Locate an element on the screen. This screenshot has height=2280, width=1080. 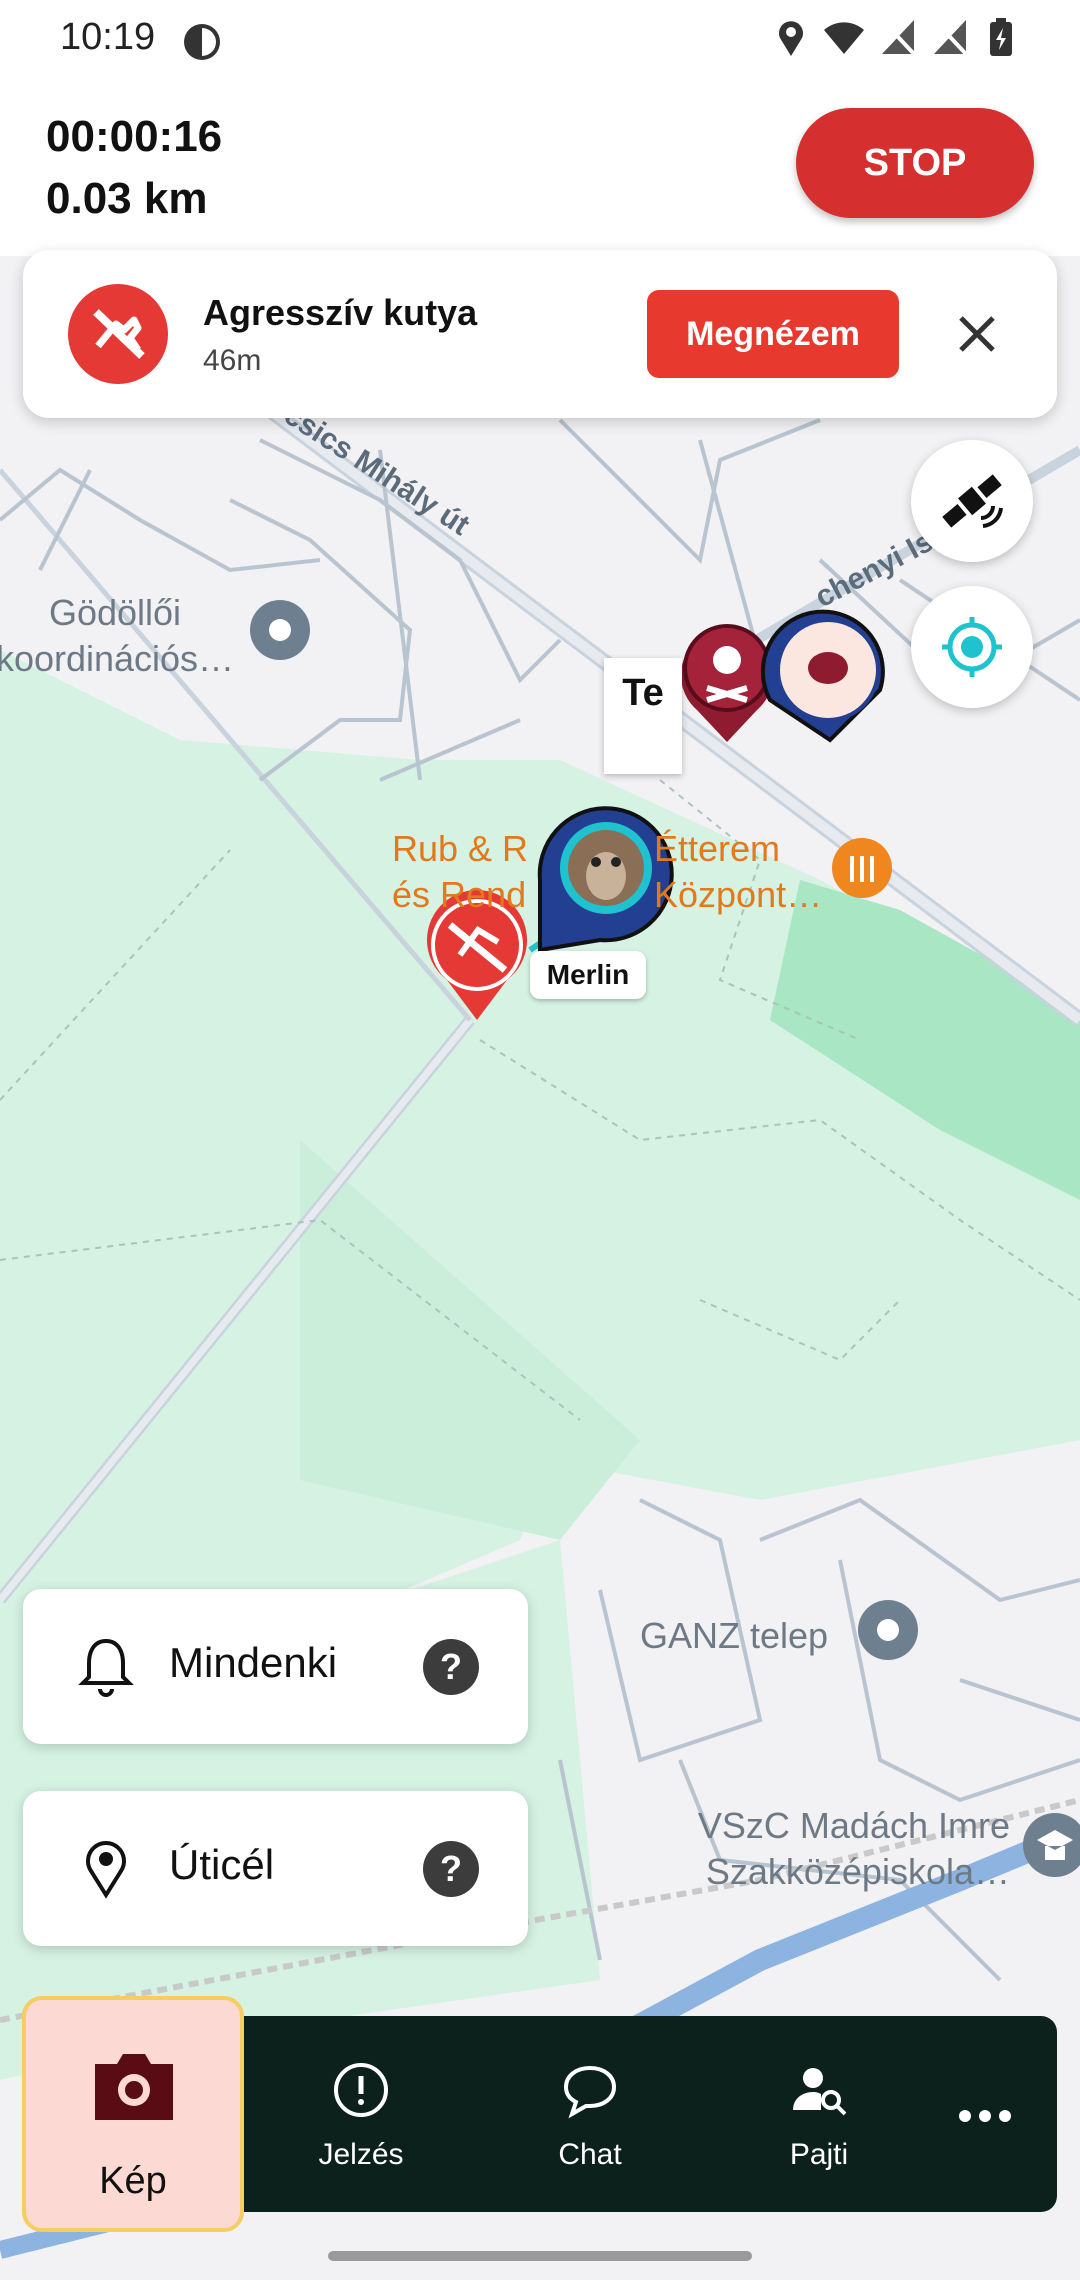
alert-distance: 46m is located at coordinates (232, 360).